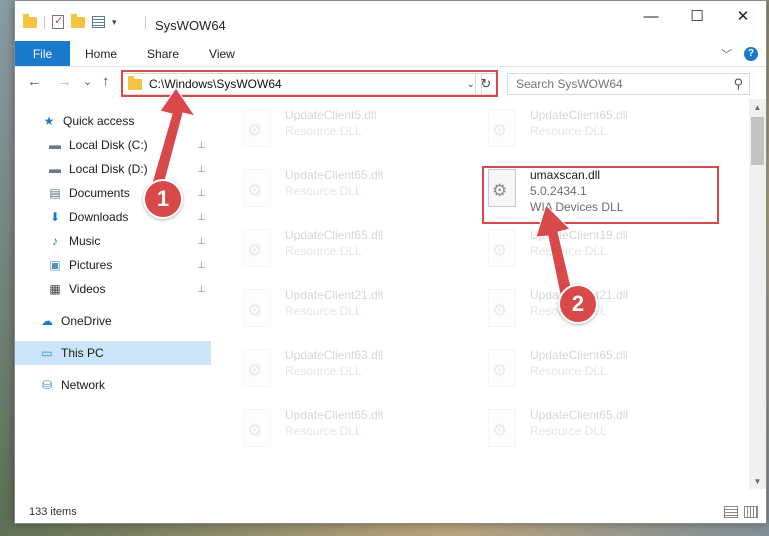 Image resolution: width=769 pixels, height=536 pixels. Describe the element at coordinates (113, 241) in the screenshot. I see `sidebar-item-music: ♪ Music ⊥` at that location.